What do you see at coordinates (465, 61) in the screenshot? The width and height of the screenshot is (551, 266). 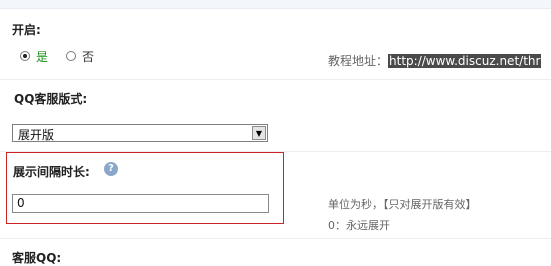 I see `tutorial-url-link: http://www.discuz.net/thr` at bounding box center [465, 61].